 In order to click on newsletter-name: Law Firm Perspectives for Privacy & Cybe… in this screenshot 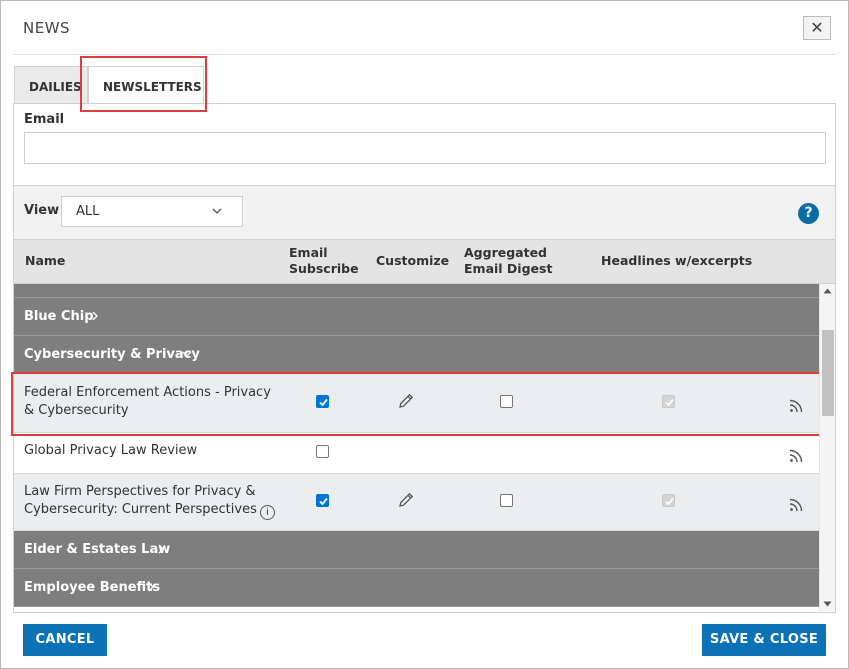, I will do `click(149, 501)`.